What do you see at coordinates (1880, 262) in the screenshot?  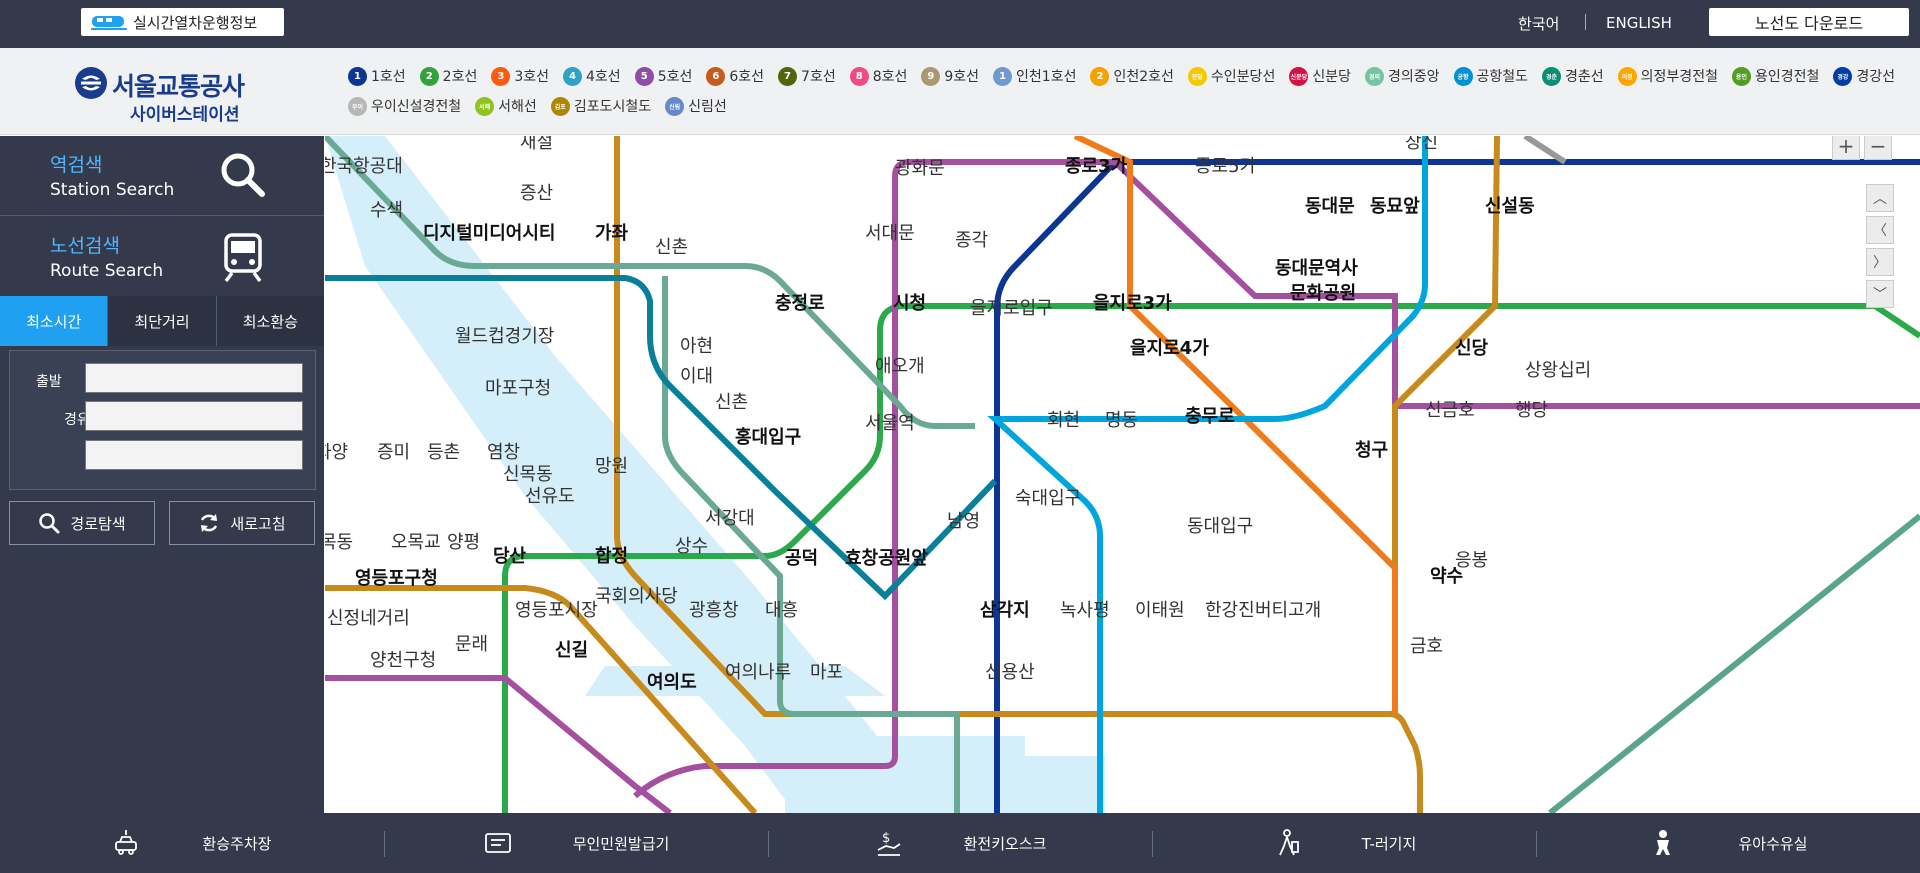 I see `pan-right-button: 〉` at bounding box center [1880, 262].